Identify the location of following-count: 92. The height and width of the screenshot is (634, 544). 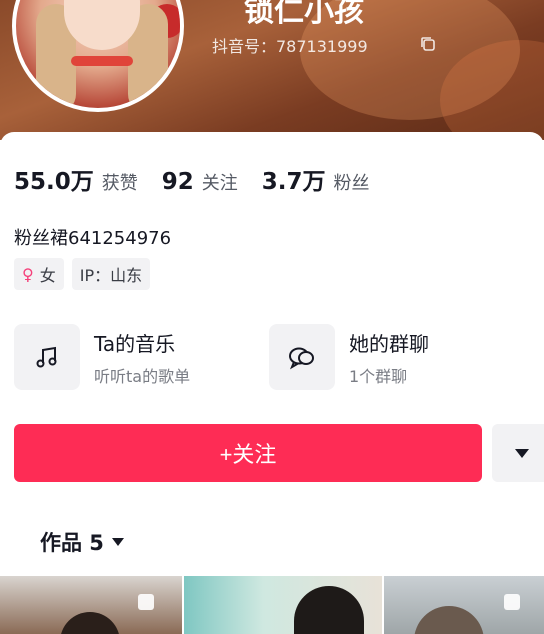
(177, 182).